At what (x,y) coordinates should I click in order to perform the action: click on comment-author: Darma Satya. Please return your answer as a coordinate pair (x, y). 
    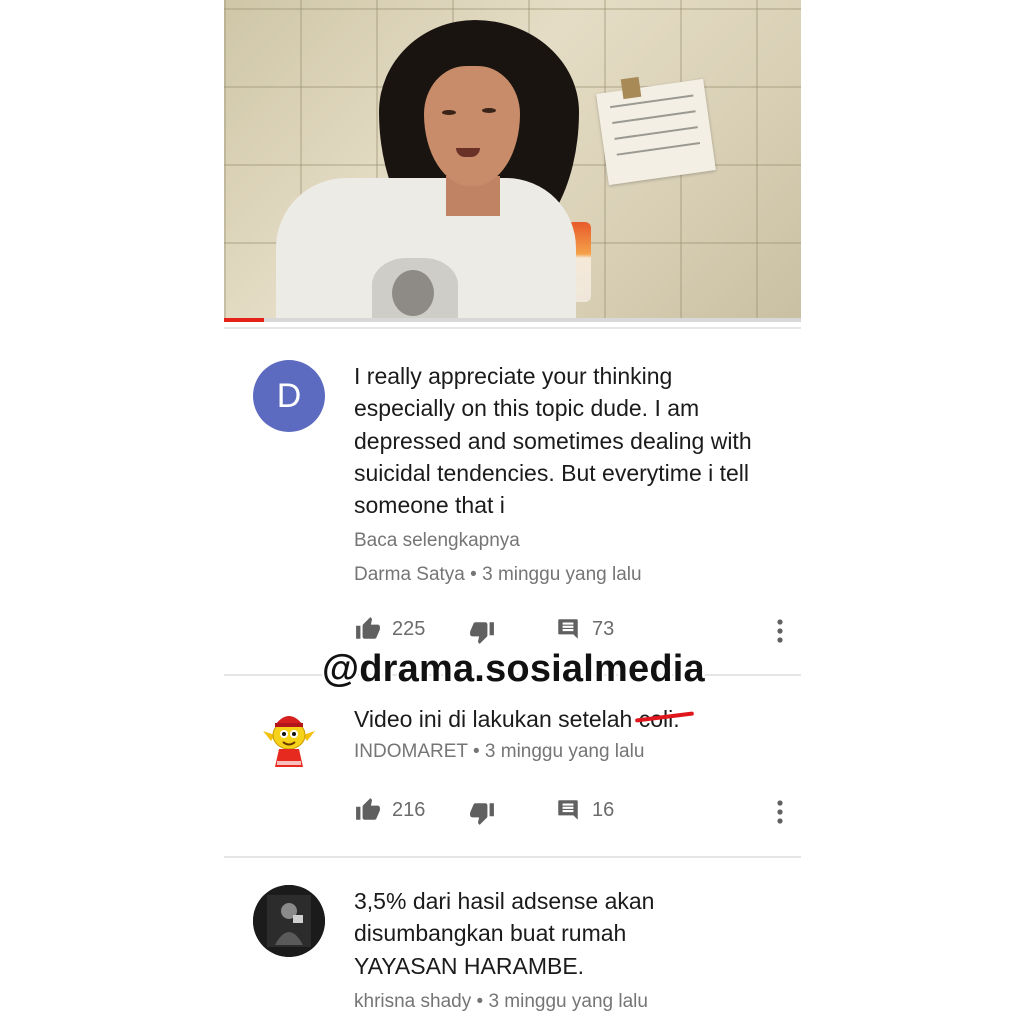
    Looking at the image, I should click on (409, 574).